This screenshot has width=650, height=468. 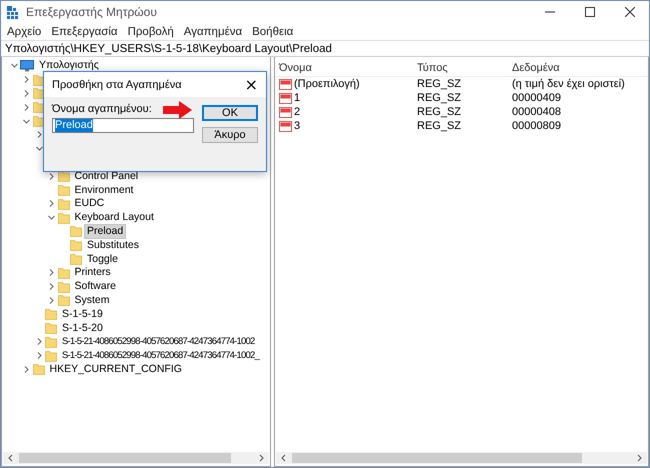 I want to click on table-cell: (Προεπιλογή), so click(x=327, y=84).